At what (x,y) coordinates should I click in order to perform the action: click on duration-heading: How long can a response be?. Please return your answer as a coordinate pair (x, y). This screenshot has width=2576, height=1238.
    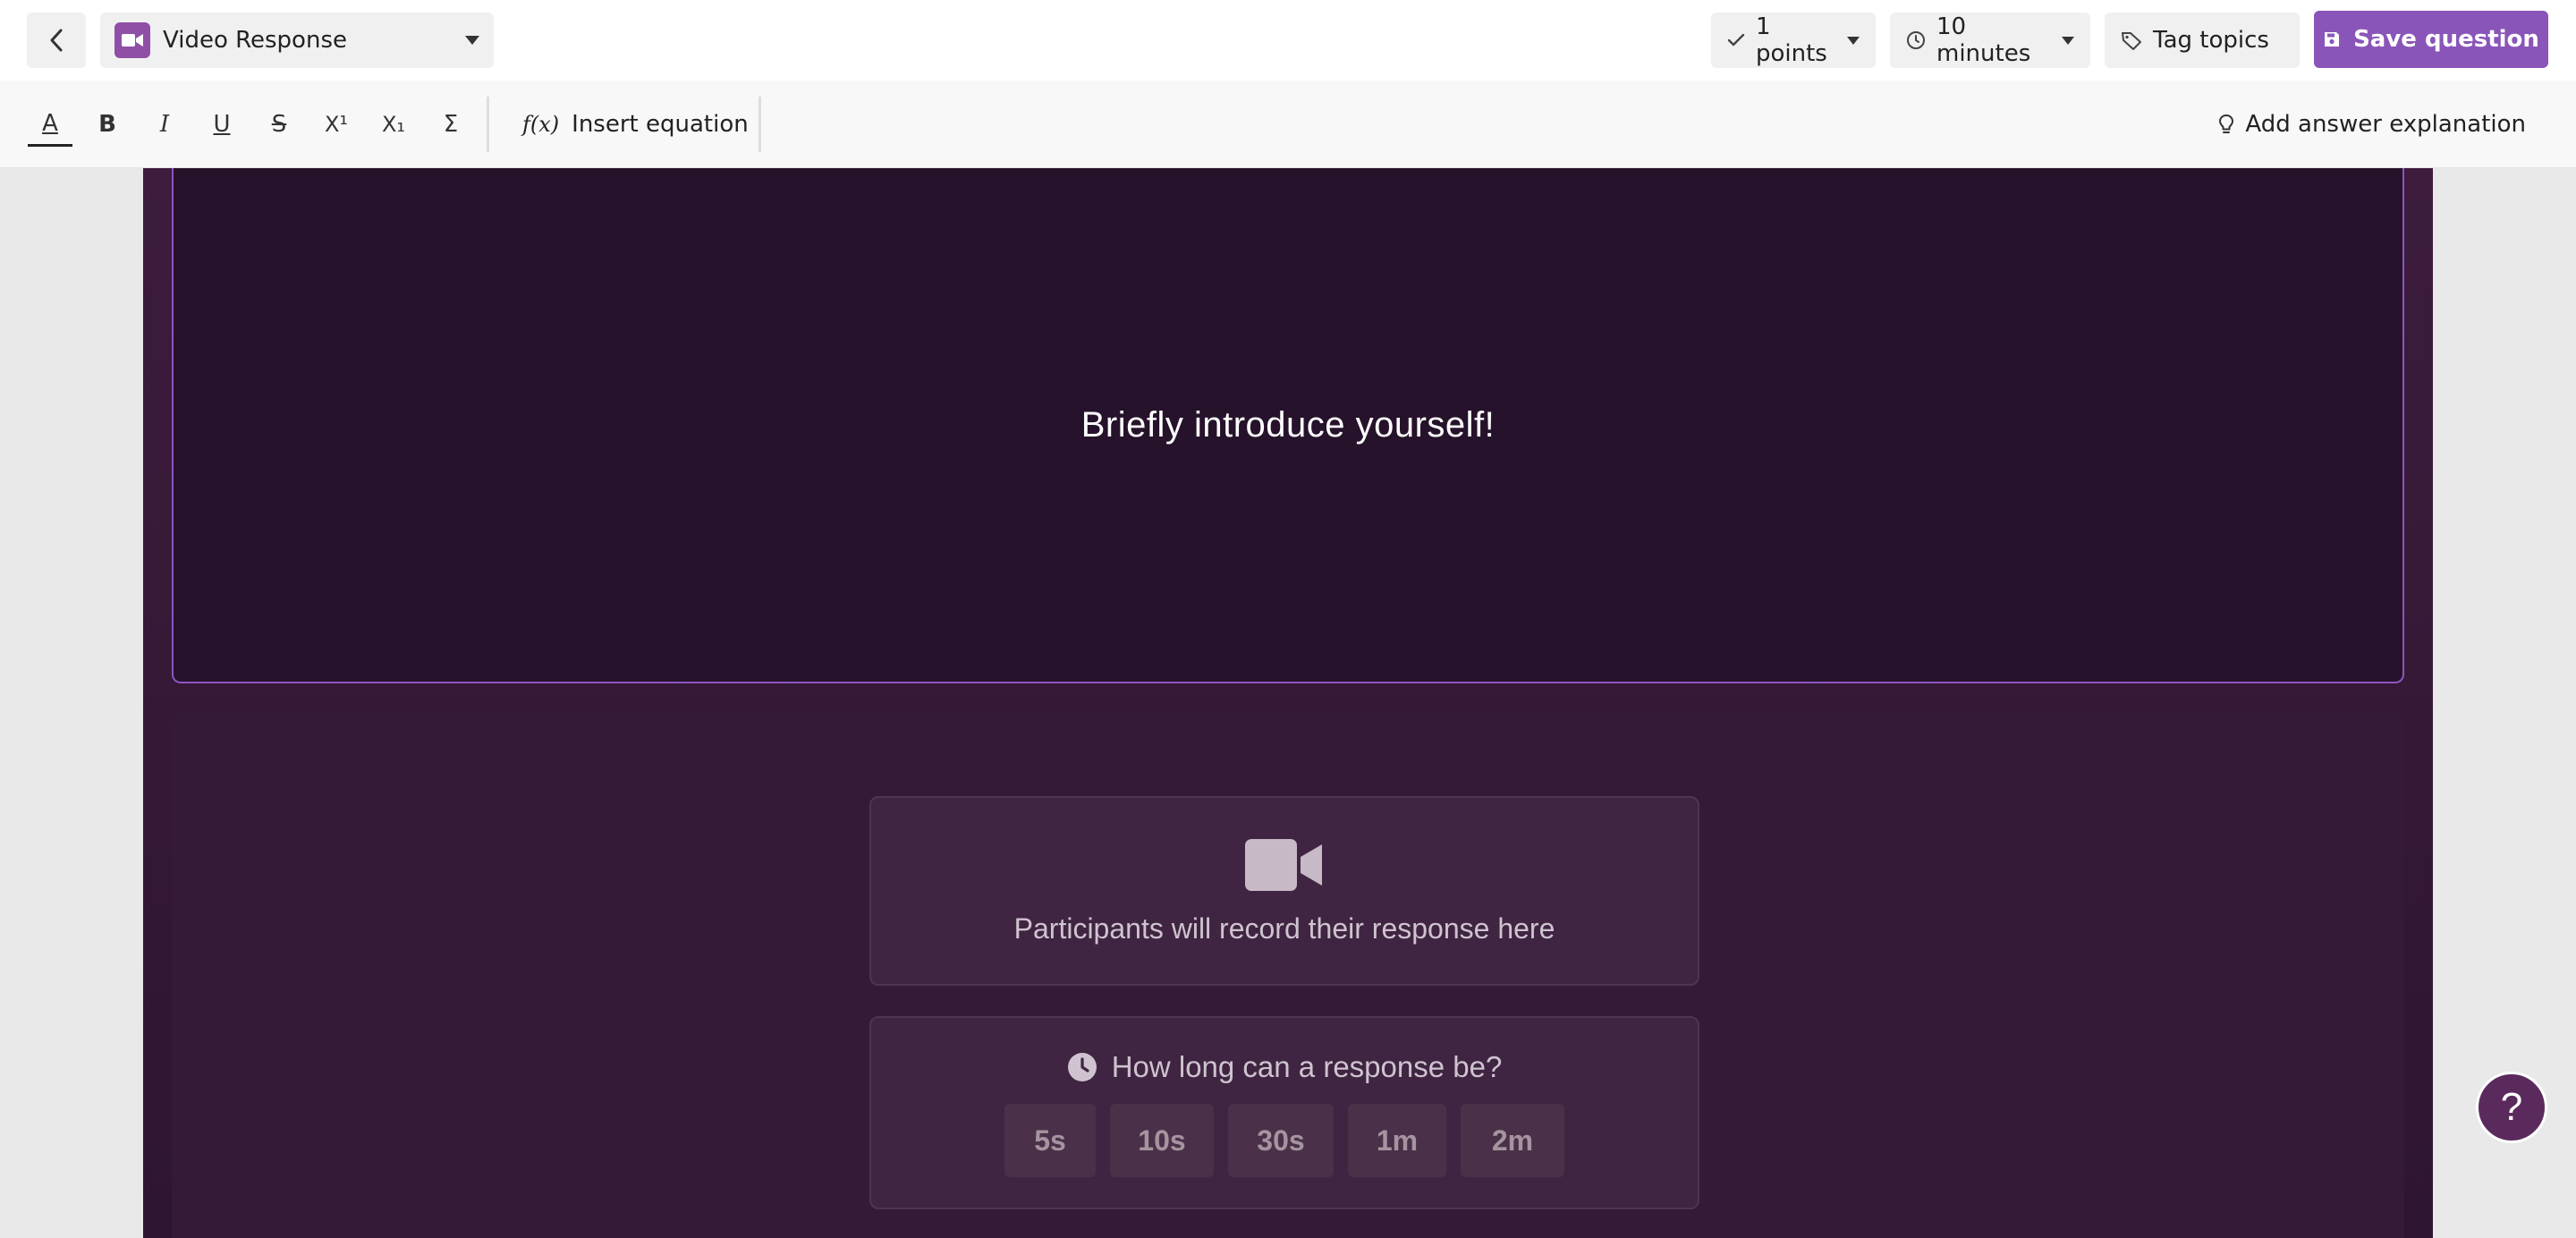
    Looking at the image, I should click on (1284, 1067).